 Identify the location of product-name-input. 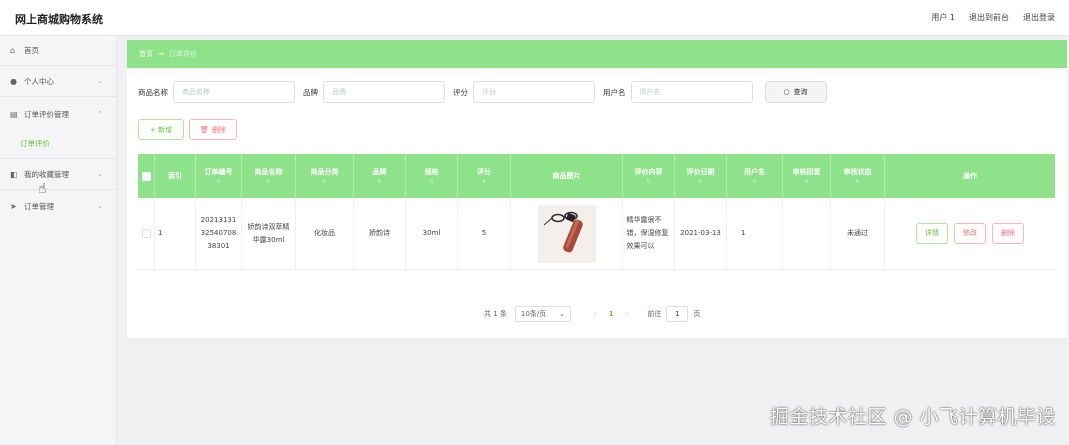
(234, 92).